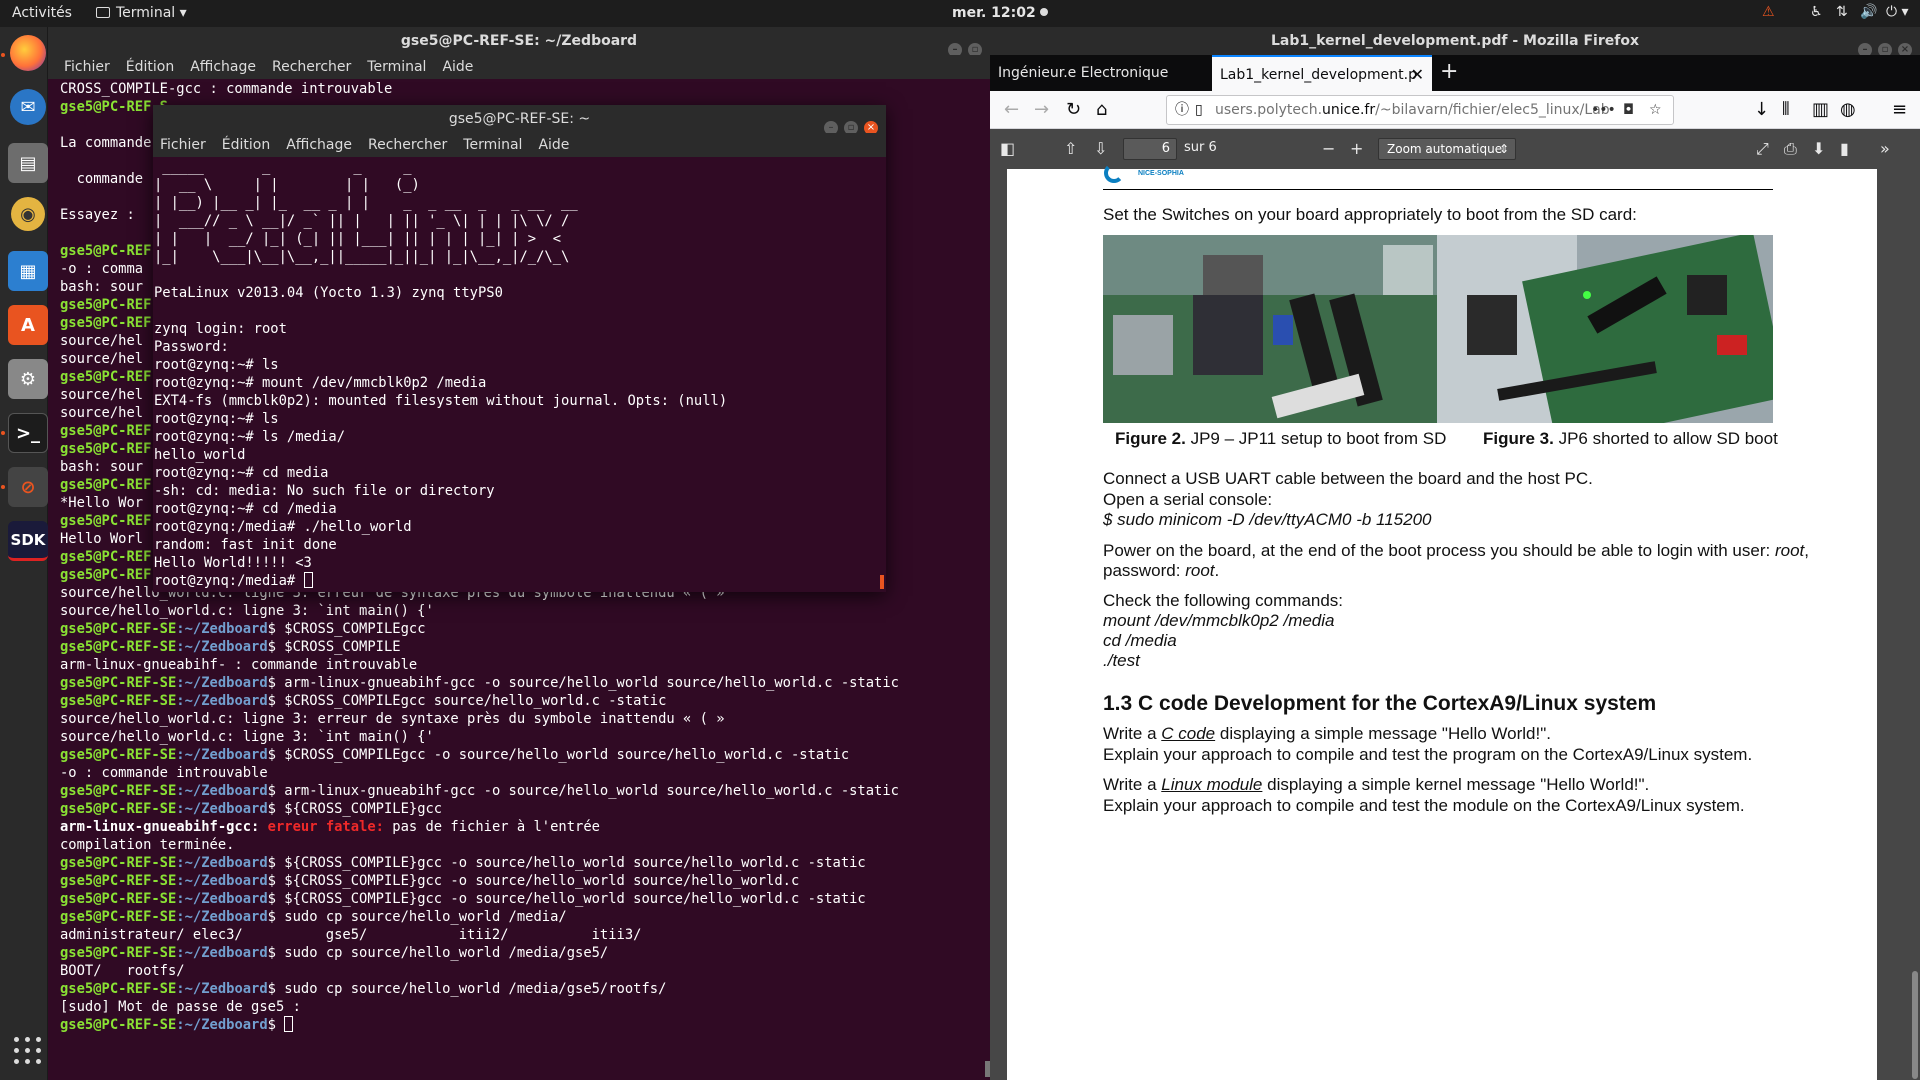 This screenshot has height=1080, width=1920. I want to click on rhythmbox-icon: ◉, so click(28, 214).